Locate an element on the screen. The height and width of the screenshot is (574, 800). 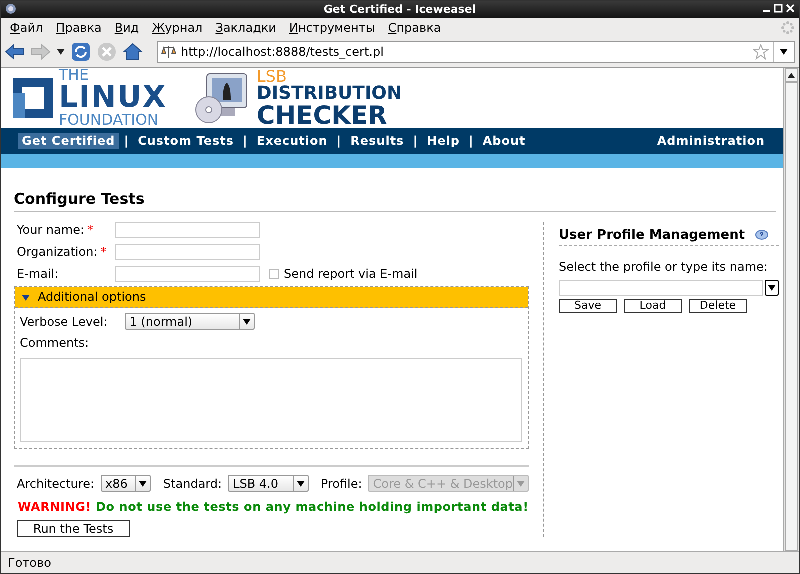
menu-item: Вид is located at coordinates (127, 27).